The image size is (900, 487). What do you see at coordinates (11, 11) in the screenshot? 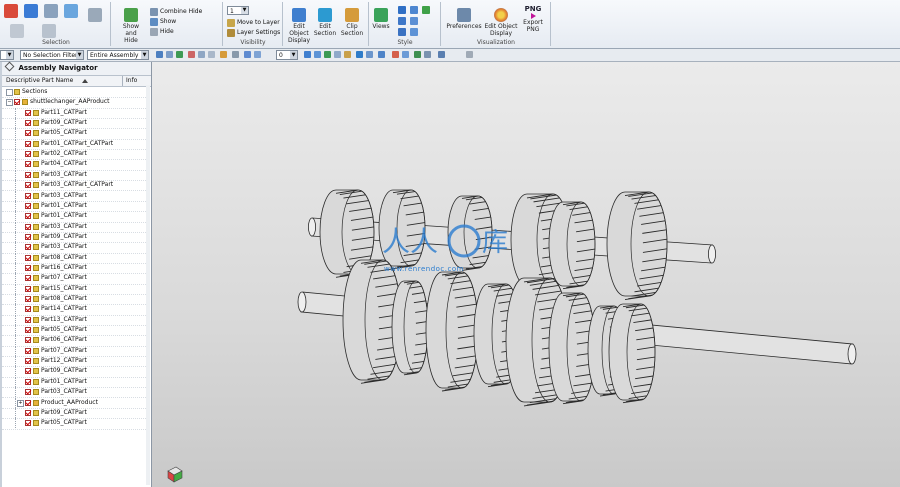
I see `snap-button` at bounding box center [11, 11].